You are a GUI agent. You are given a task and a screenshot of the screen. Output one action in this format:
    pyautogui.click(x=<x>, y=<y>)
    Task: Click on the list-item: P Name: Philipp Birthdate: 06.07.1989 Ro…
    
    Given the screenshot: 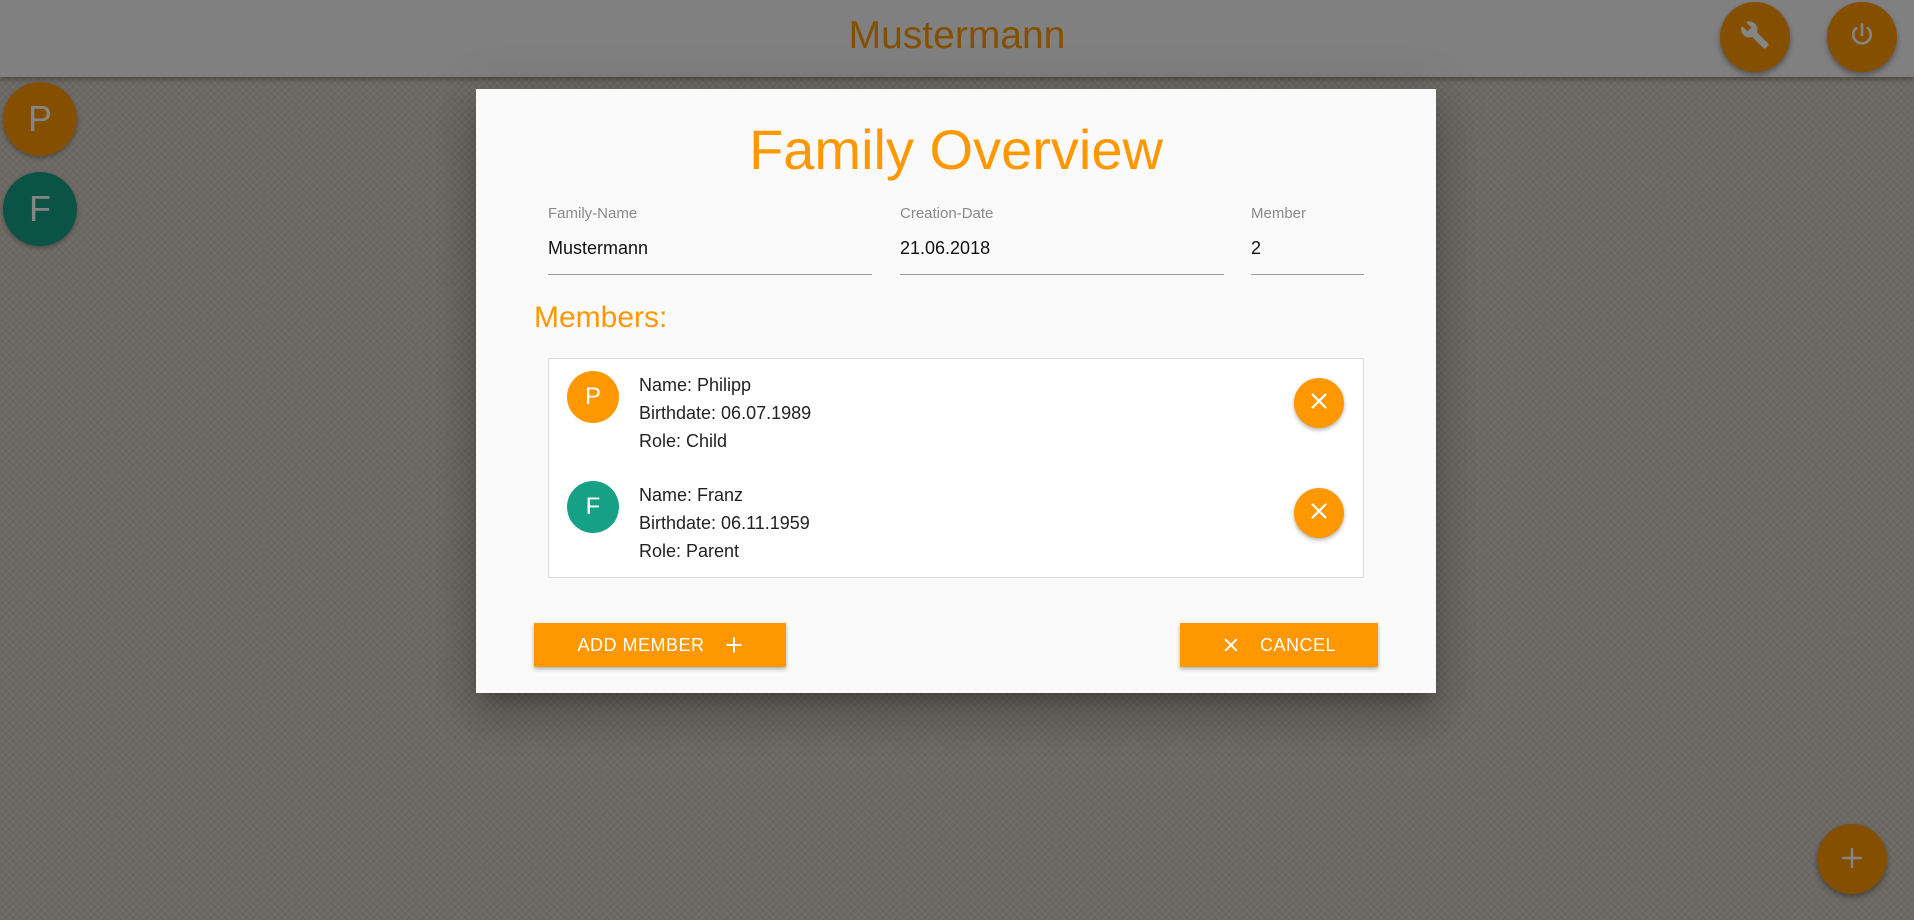 What is the action you would take?
    pyautogui.click(x=956, y=409)
    